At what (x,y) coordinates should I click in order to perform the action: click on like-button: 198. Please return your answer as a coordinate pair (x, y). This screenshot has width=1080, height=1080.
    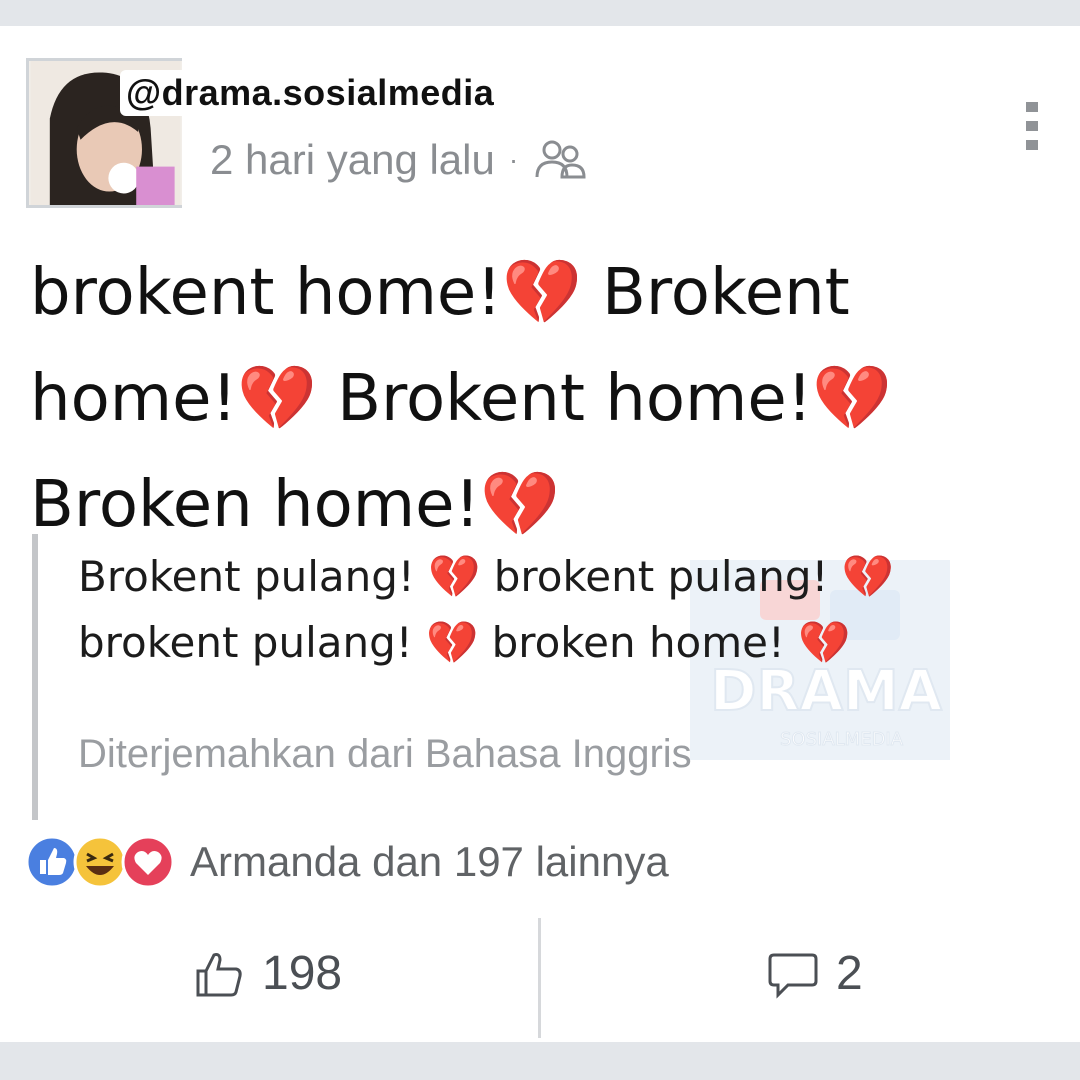
    Looking at the image, I should click on (267, 973).